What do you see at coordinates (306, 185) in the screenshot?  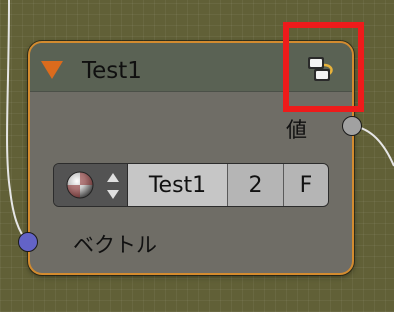 I see `fake-user-button: F` at bounding box center [306, 185].